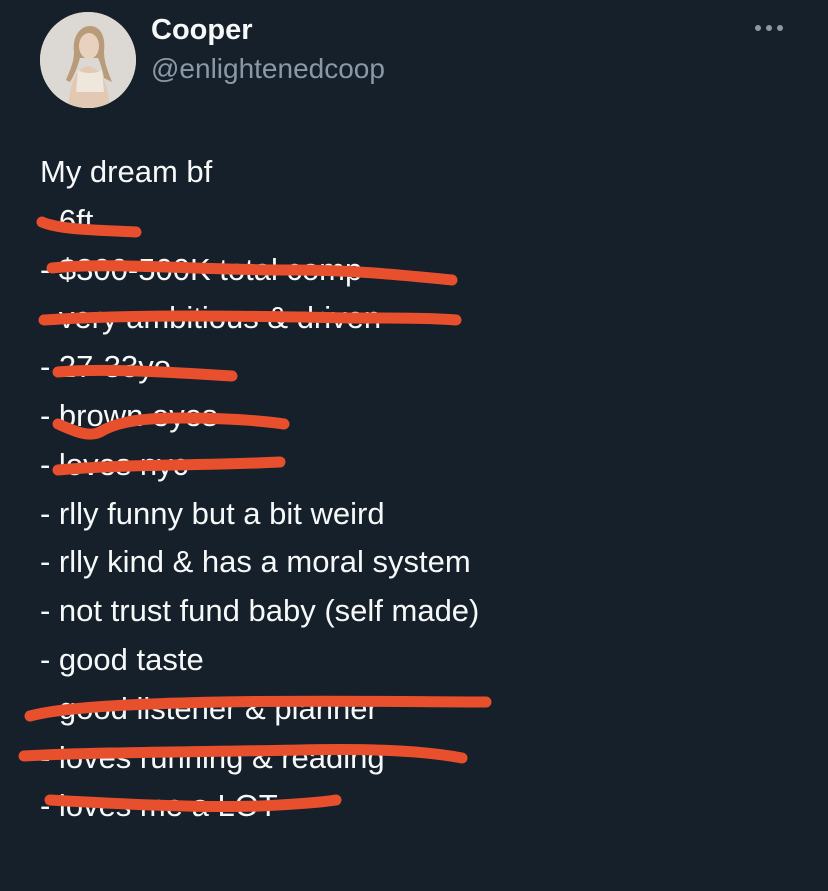 The width and height of the screenshot is (828, 891). I want to click on list-item: - rlly kind & has a moral system, so click(255, 562).